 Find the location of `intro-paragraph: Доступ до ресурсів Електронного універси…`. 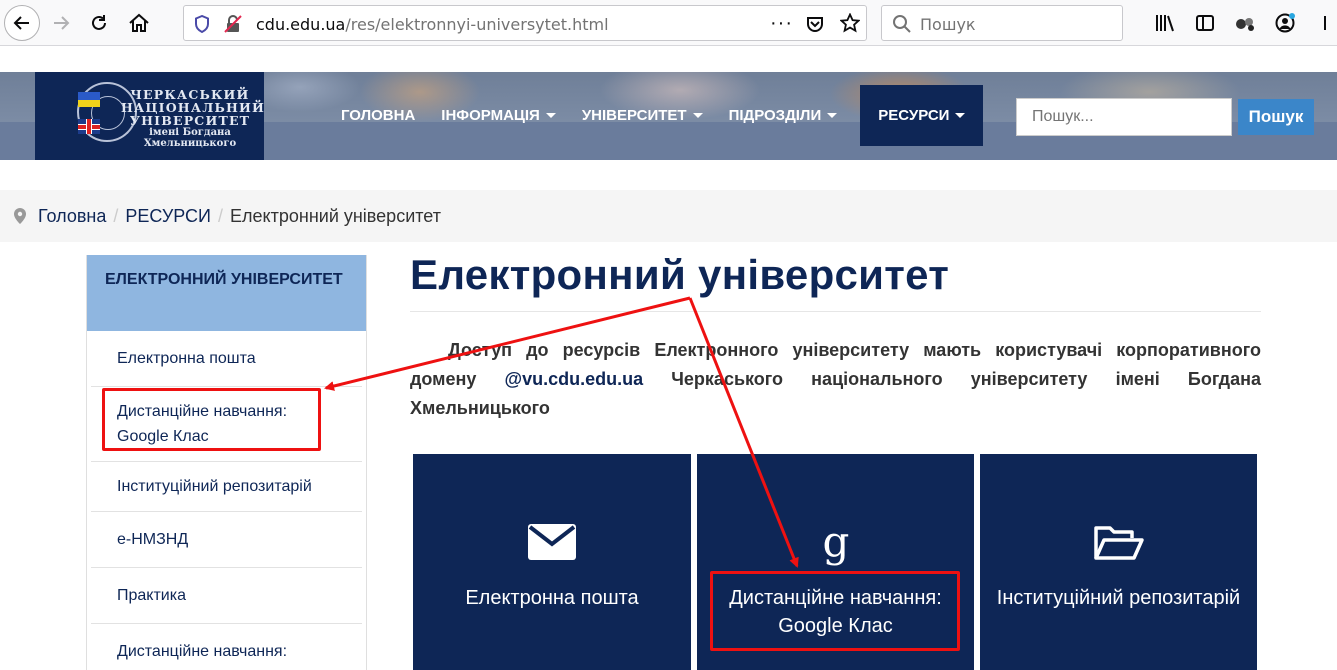

intro-paragraph: Доступ до ресурсів Електронного універси… is located at coordinates (835, 379).